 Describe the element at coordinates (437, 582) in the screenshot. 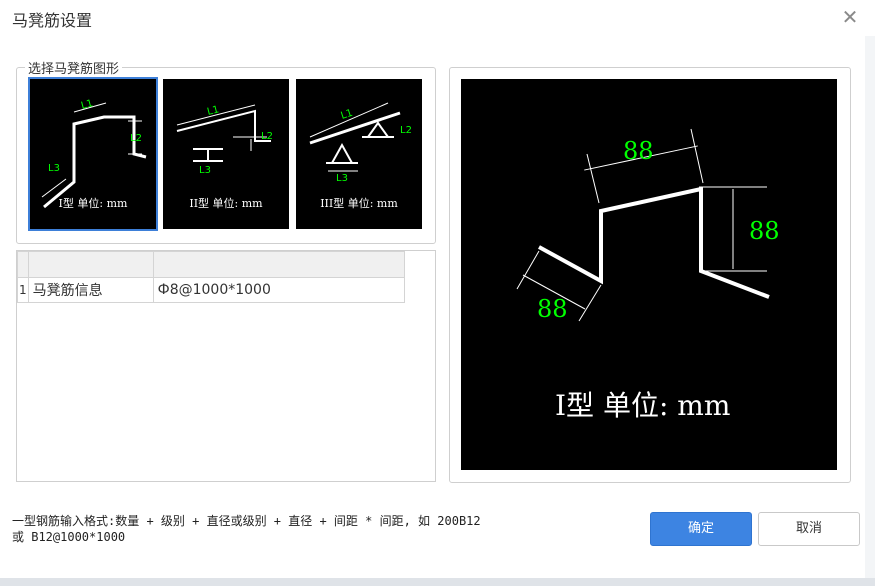

I see `background-window-strip` at that location.